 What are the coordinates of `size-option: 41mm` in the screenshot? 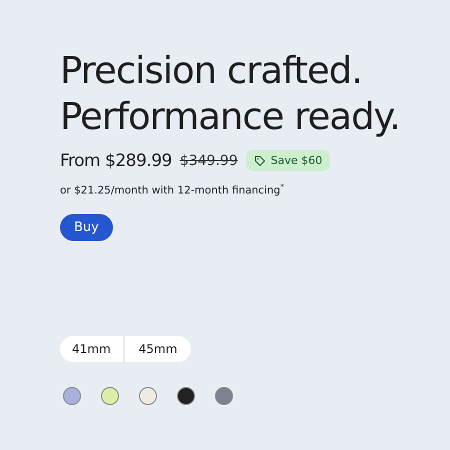 It's located at (91, 349).